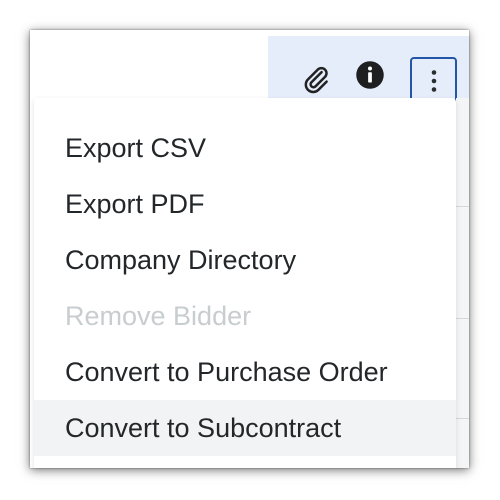 This screenshot has width=500, height=500. I want to click on vertical-ellipsis-icon, so click(433, 80).